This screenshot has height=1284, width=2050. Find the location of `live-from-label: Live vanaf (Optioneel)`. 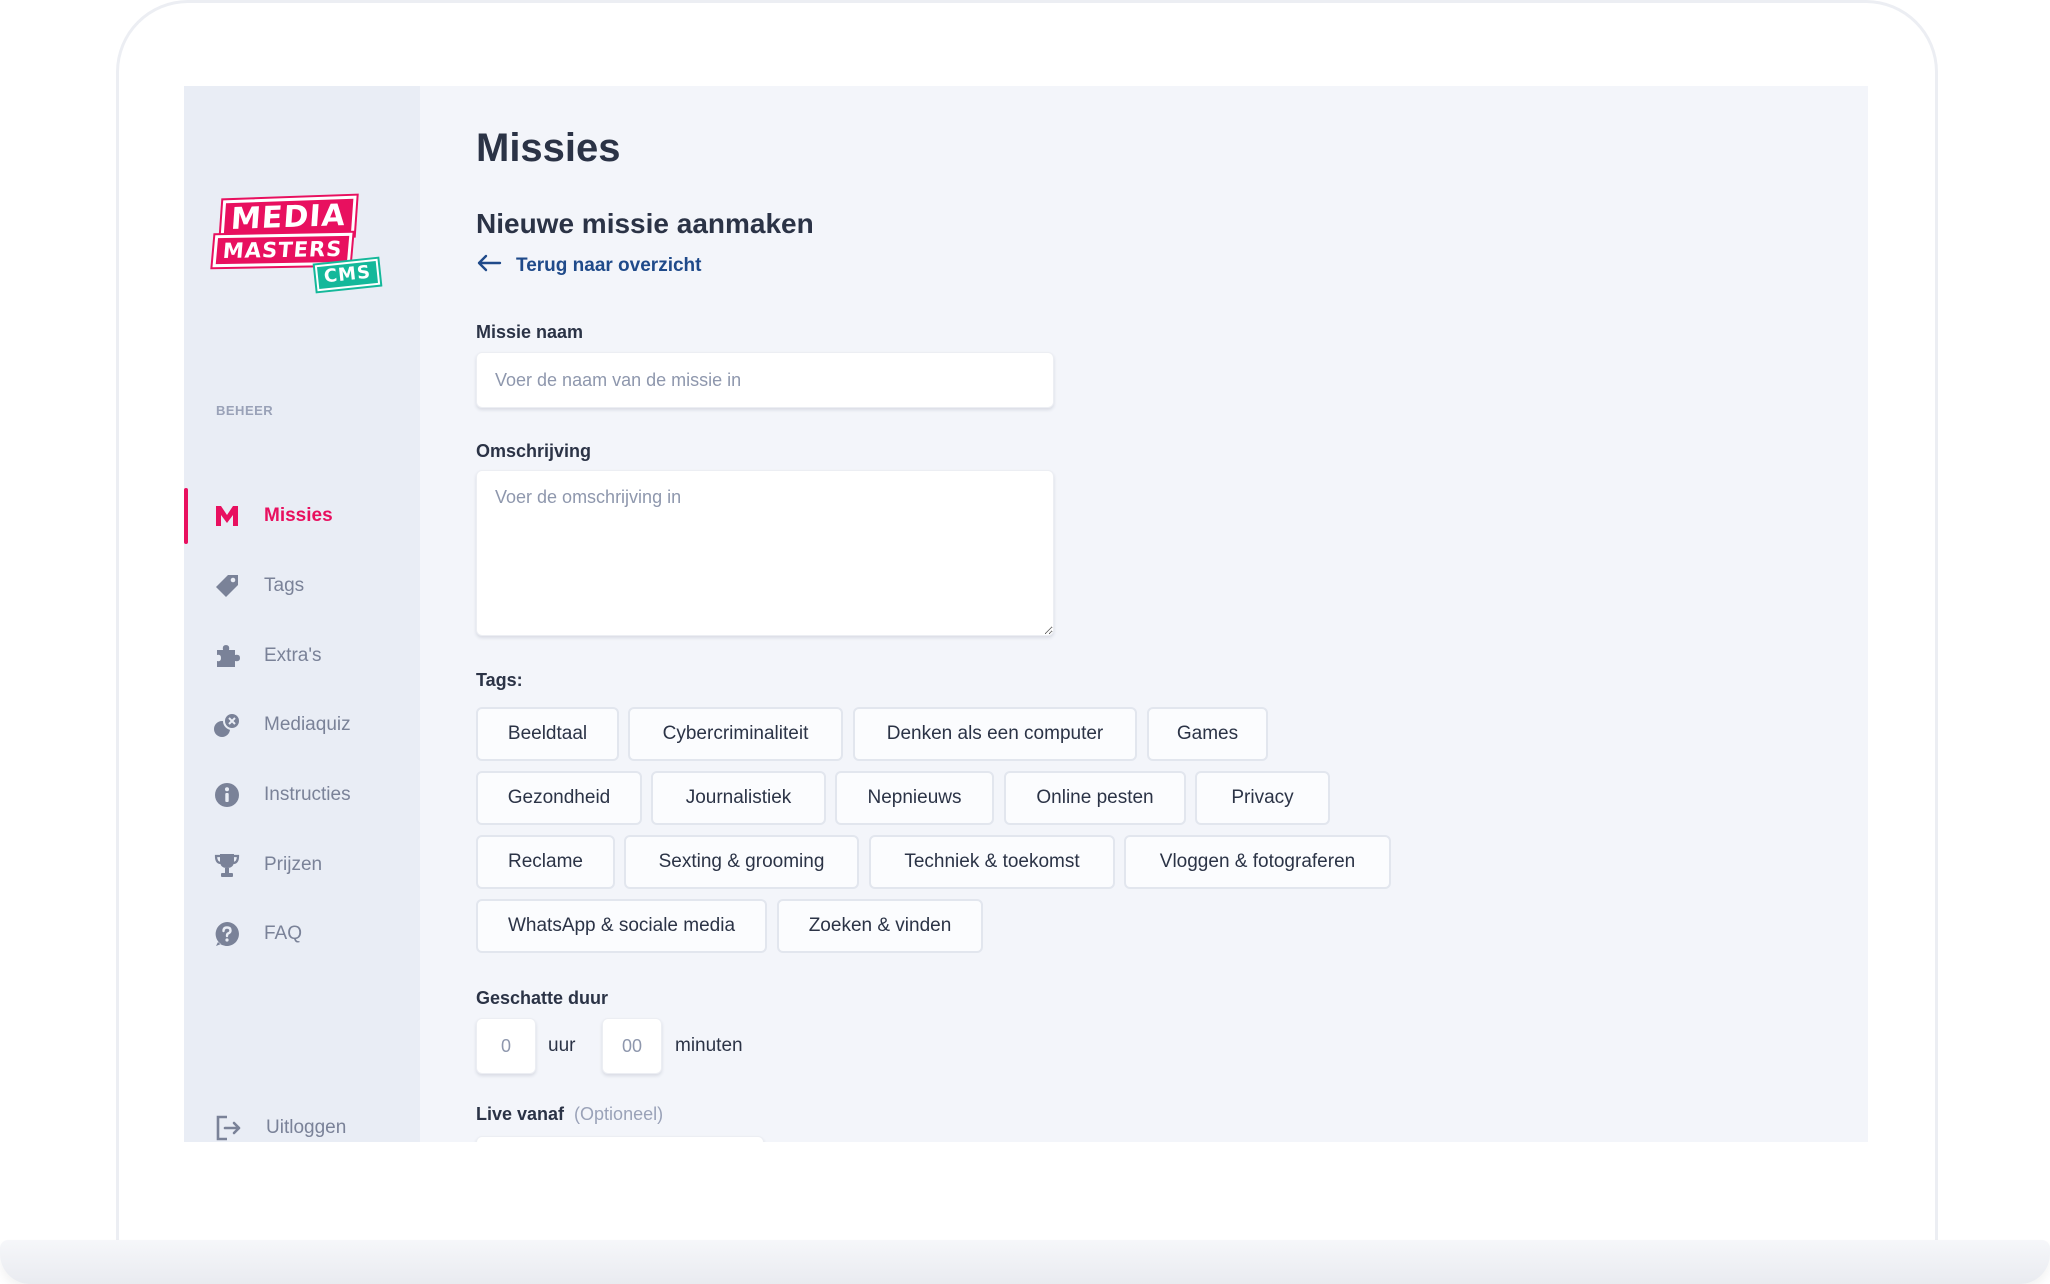

live-from-label: Live vanaf (Optioneel) is located at coordinates (569, 1114).